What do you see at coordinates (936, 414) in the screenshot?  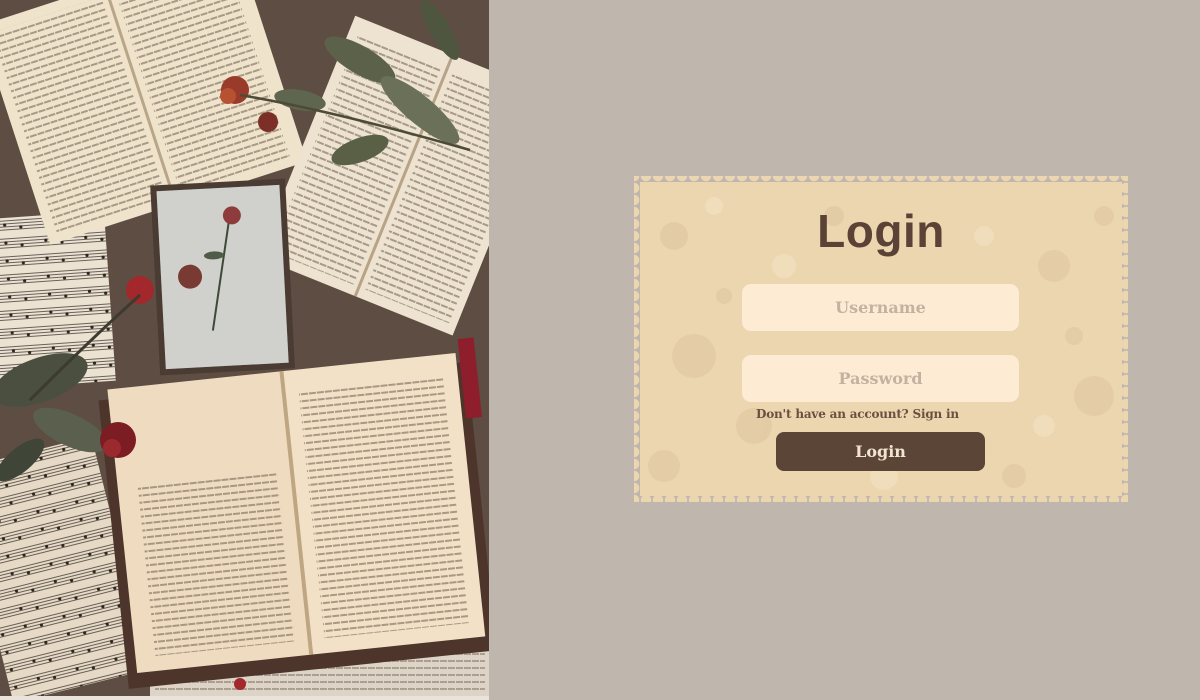 I see `sign-in-link: Sign in` at bounding box center [936, 414].